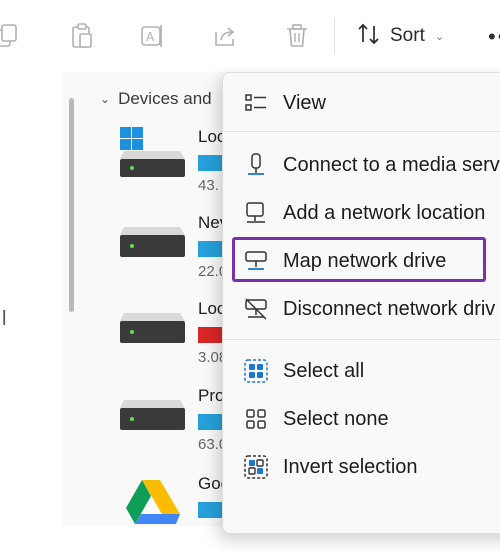 This screenshot has width=500, height=556. I want to click on menu-item-select-none: Select none, so click(370, 419).